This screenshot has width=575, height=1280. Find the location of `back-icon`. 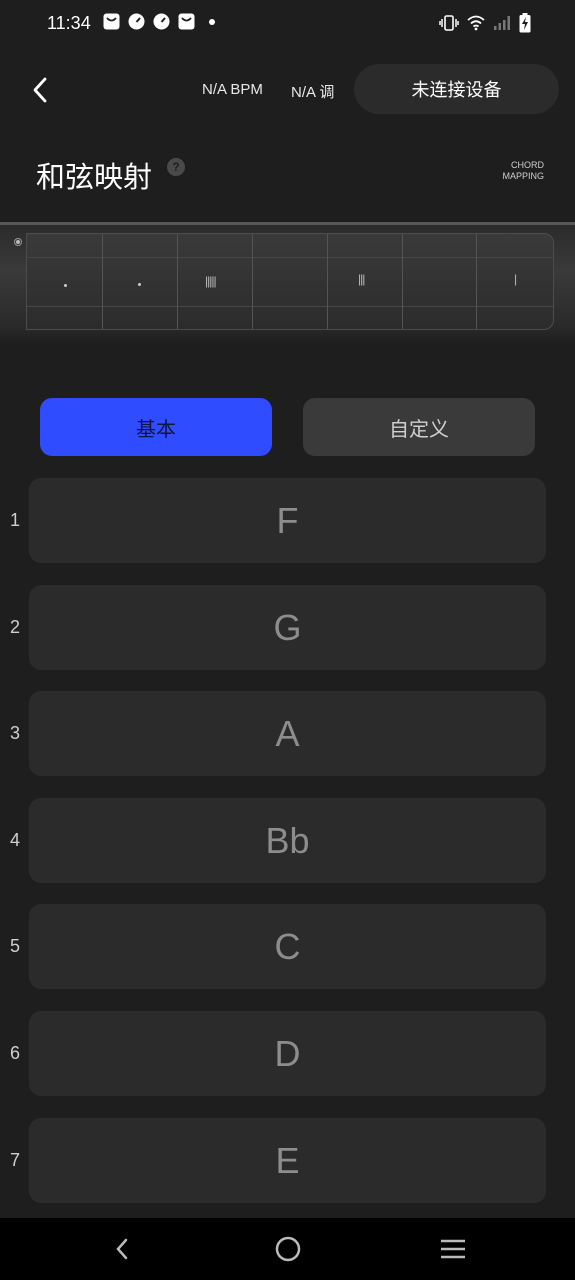

back-icon is located at coordinates (122, 1249).